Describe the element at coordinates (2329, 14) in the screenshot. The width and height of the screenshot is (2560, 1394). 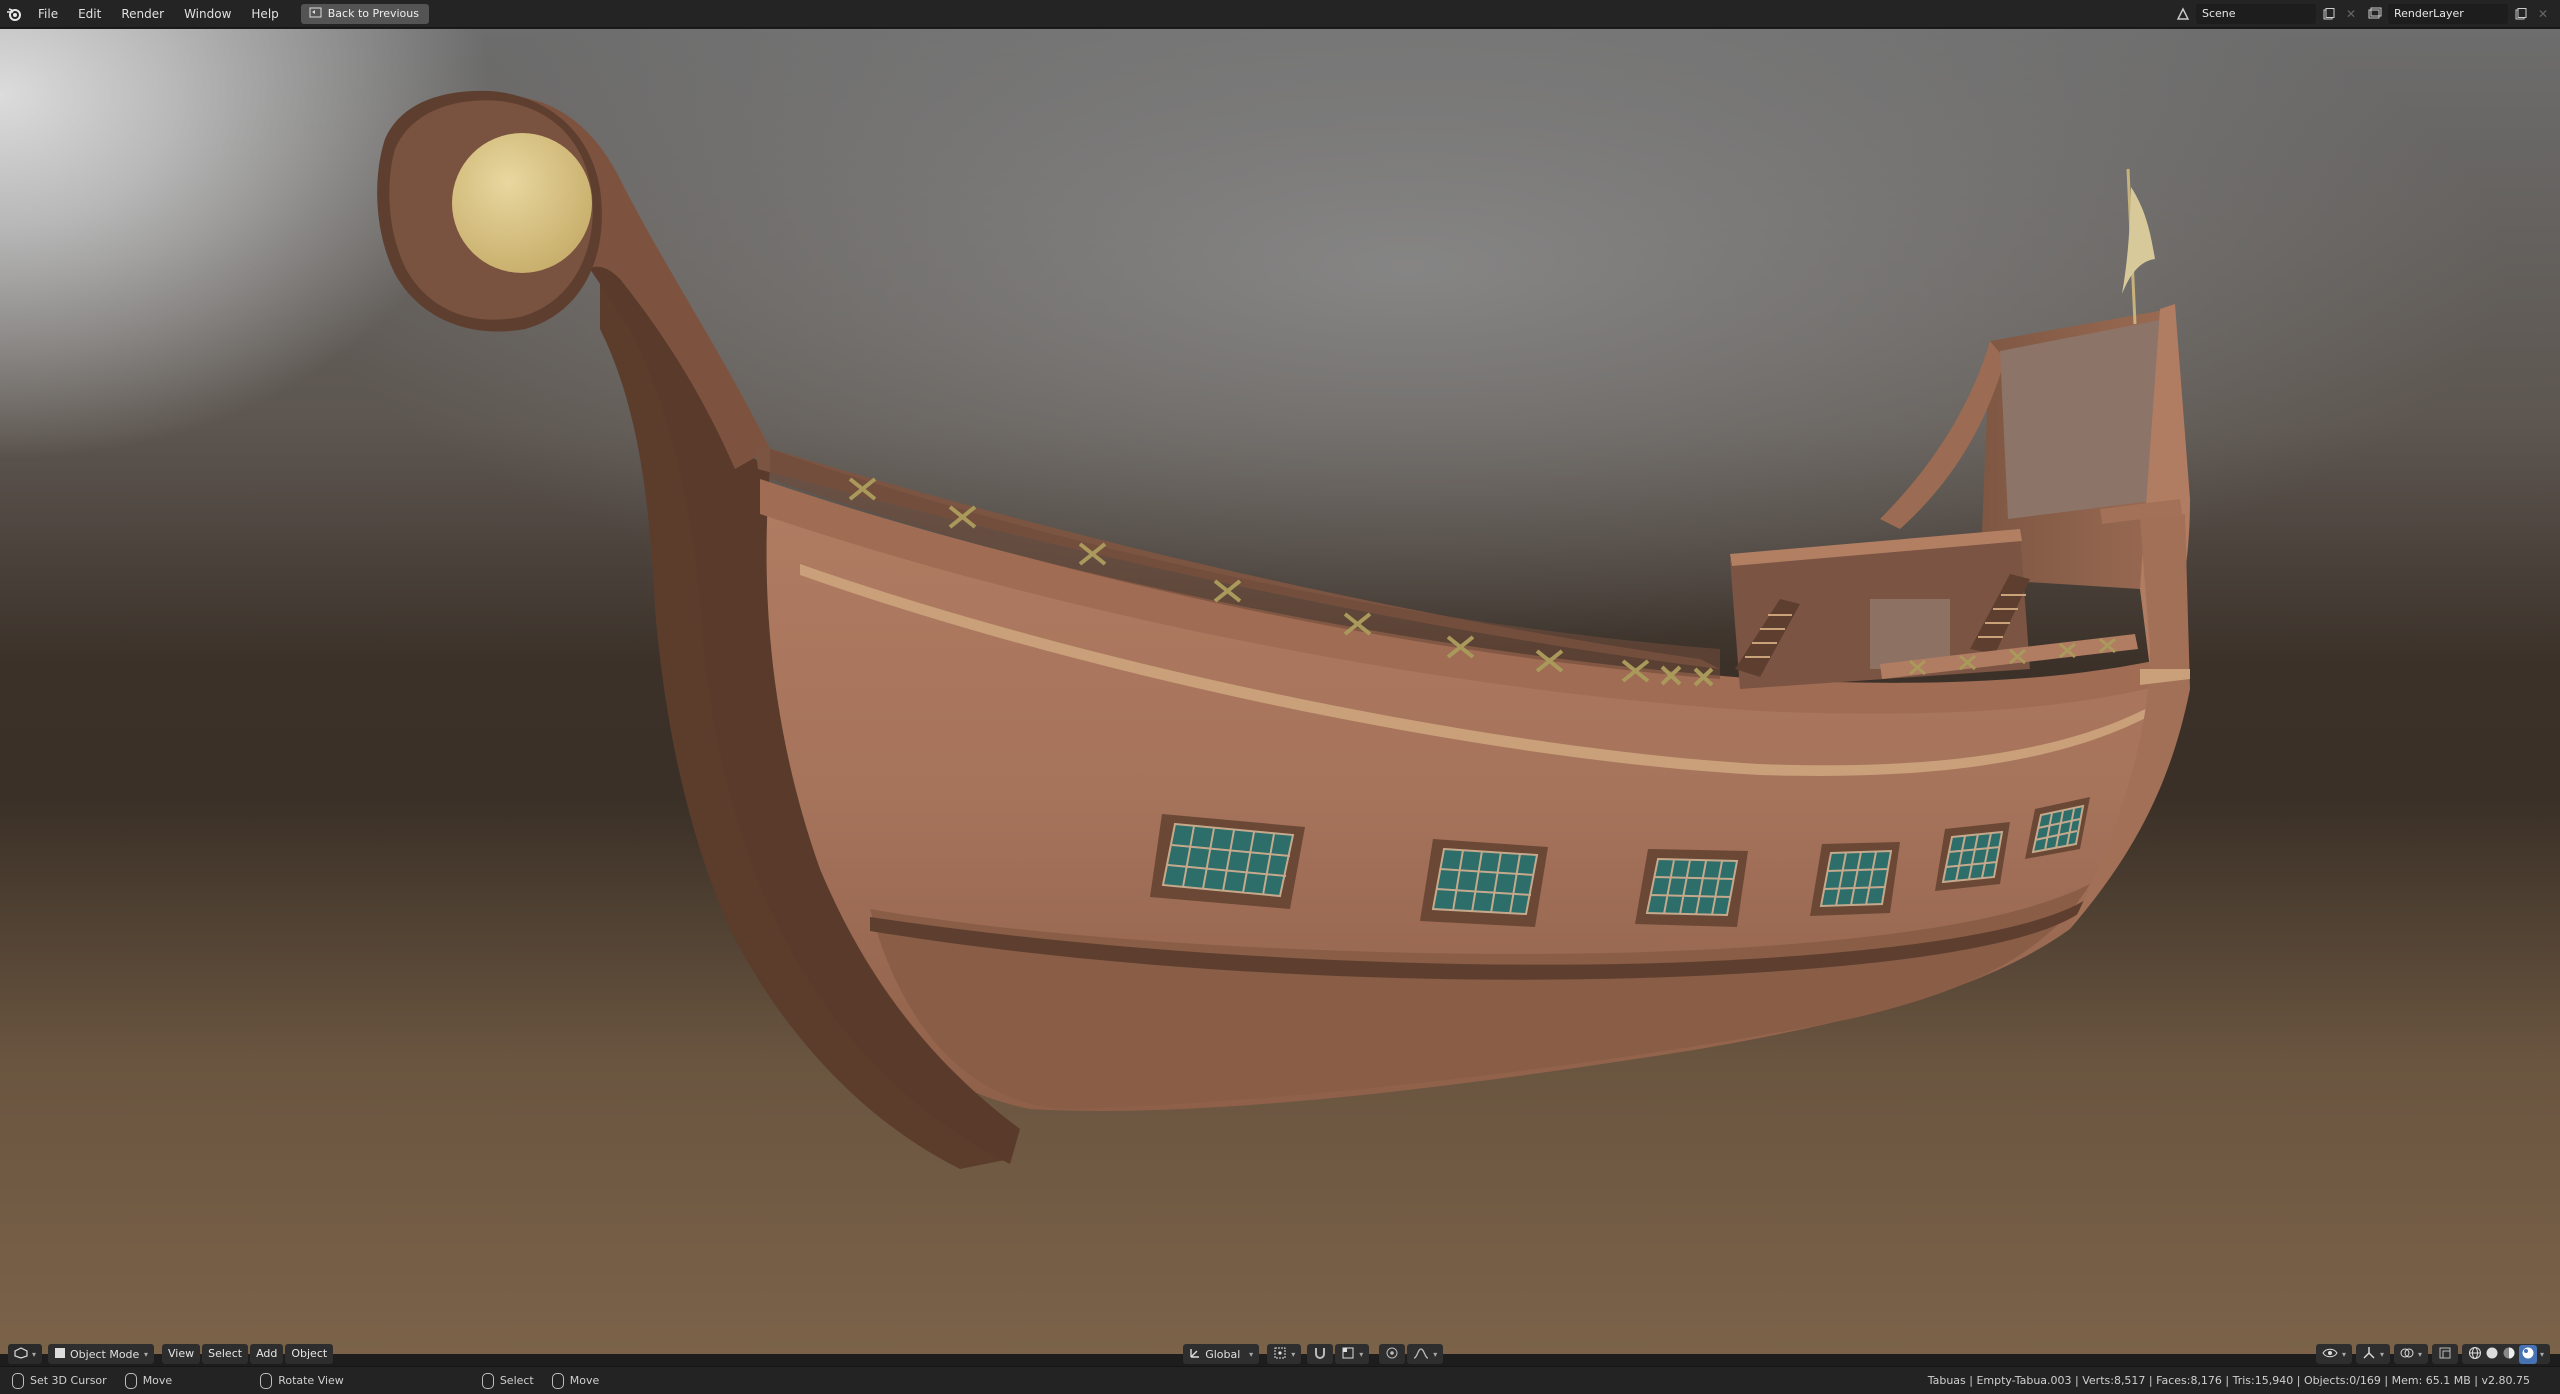
I see `new-scene-icon` at that location.